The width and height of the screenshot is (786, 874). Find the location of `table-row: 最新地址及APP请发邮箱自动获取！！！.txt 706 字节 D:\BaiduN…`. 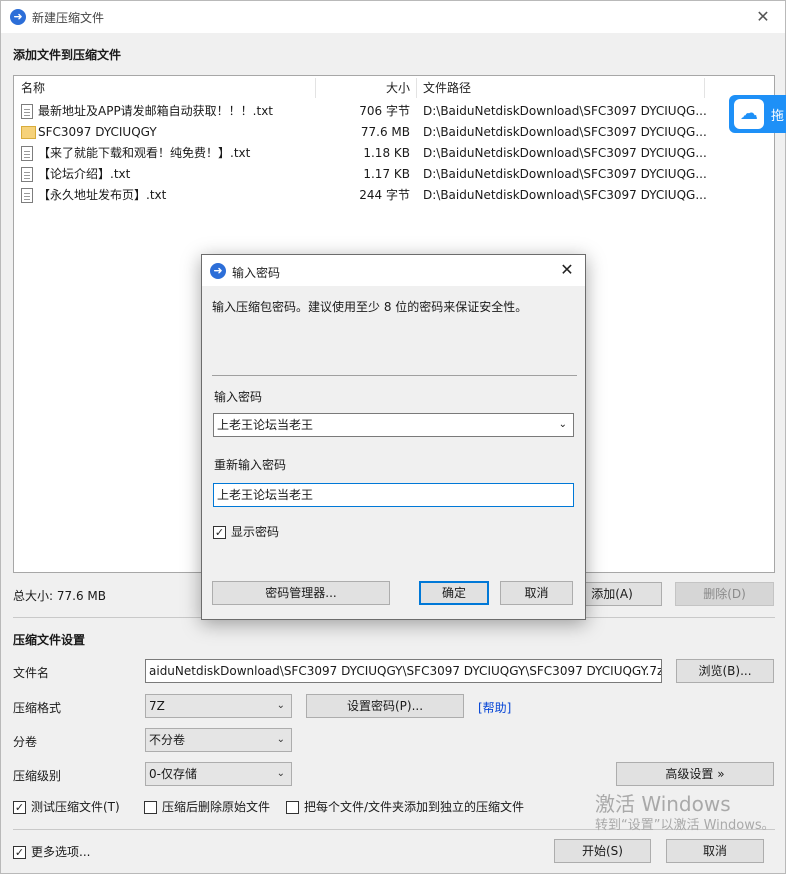

table-row: 最新地址及APP请发邮箱自动获取！！！.txt 706 字节 D:\BaiduN… is located at coordinates (394, 111).